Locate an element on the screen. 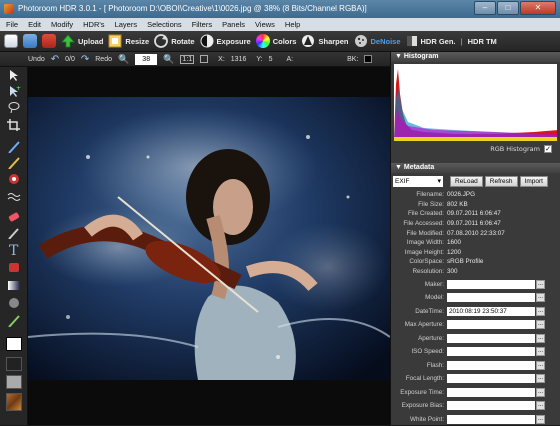 This screenshot has height=426, width=560. foreground-color-swatch is located at coordinates (14, 344).